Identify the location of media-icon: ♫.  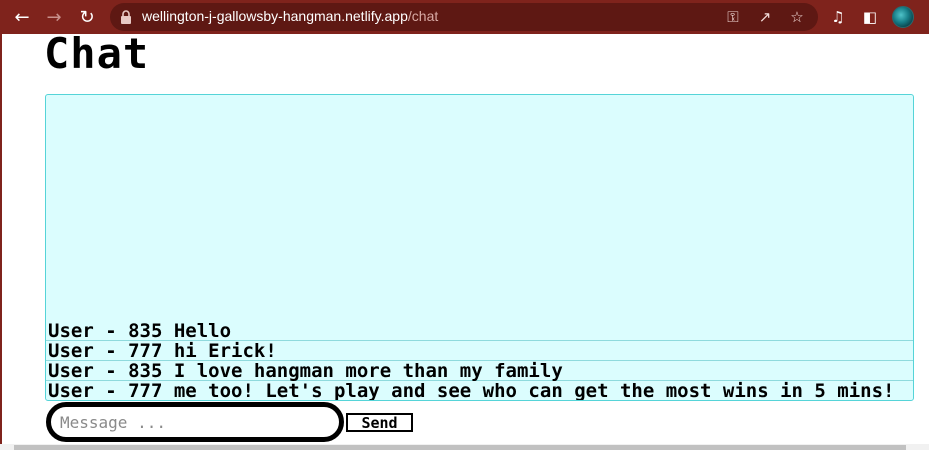
(838, 17).